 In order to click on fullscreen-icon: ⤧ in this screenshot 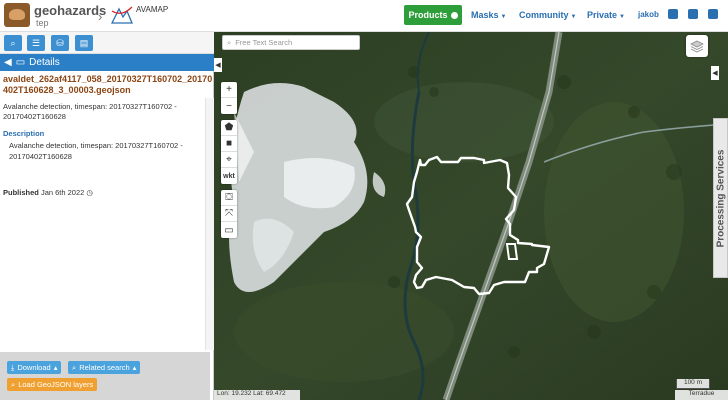, I will do `click(229, 214)`.